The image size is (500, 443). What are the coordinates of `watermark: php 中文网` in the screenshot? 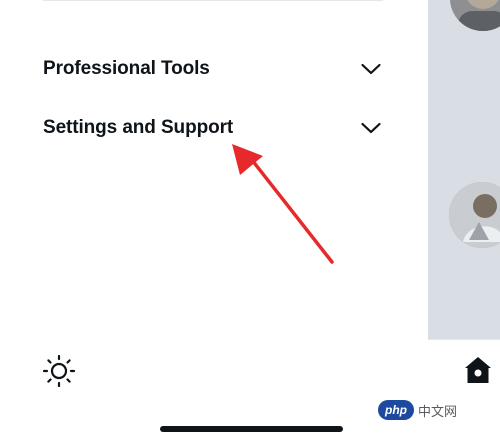 It's located at (436, 410).